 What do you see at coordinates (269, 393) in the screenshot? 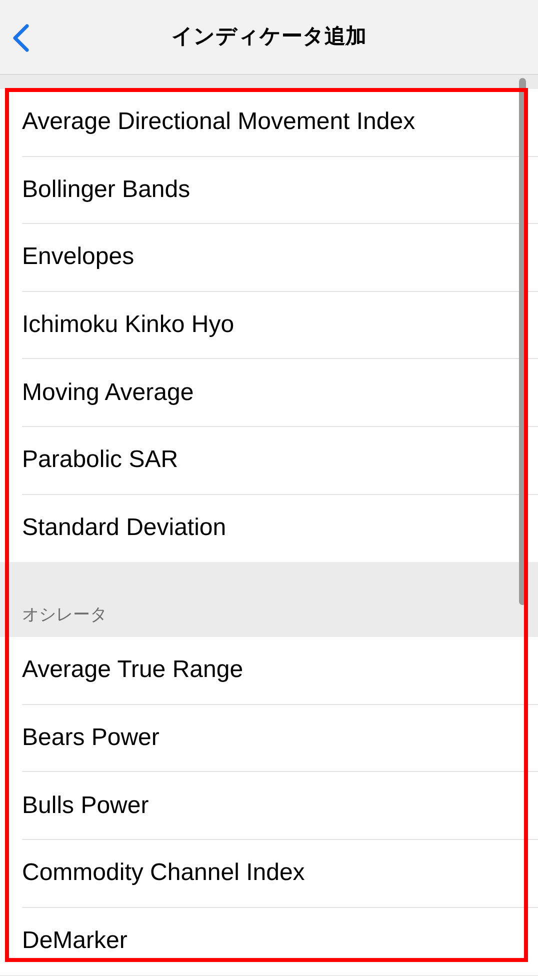
I see `indicator-item: Moving Average` at bounding box center [269, 393].